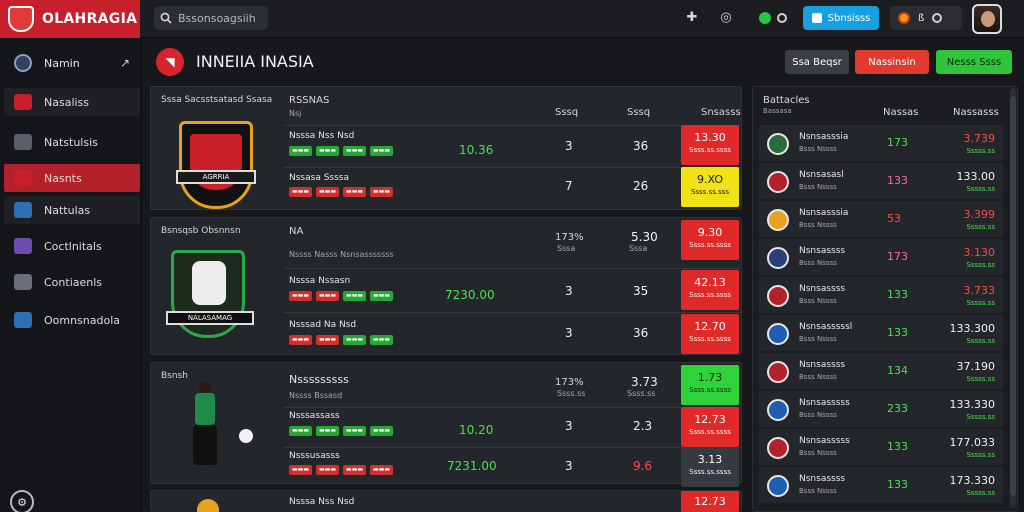  What do you see at coordinates (822, 365) in the screenshot?
I see `team-name: Nsnsassss` at bounding box center [822, 365].